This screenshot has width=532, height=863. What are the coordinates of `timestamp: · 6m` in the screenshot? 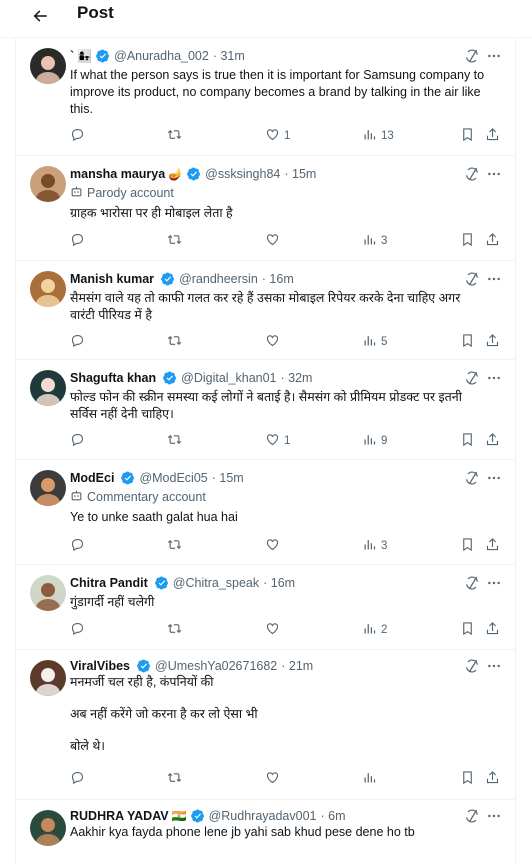 It's located at (333, 816).